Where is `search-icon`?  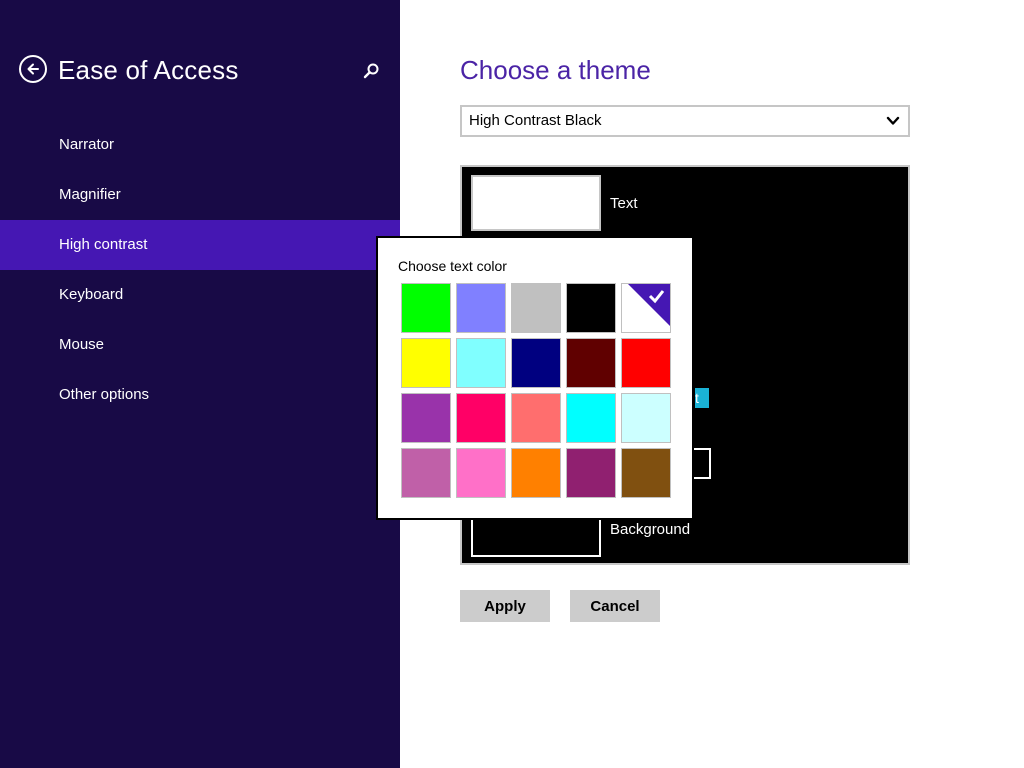
search-icon is located at coordinates (371, 71).